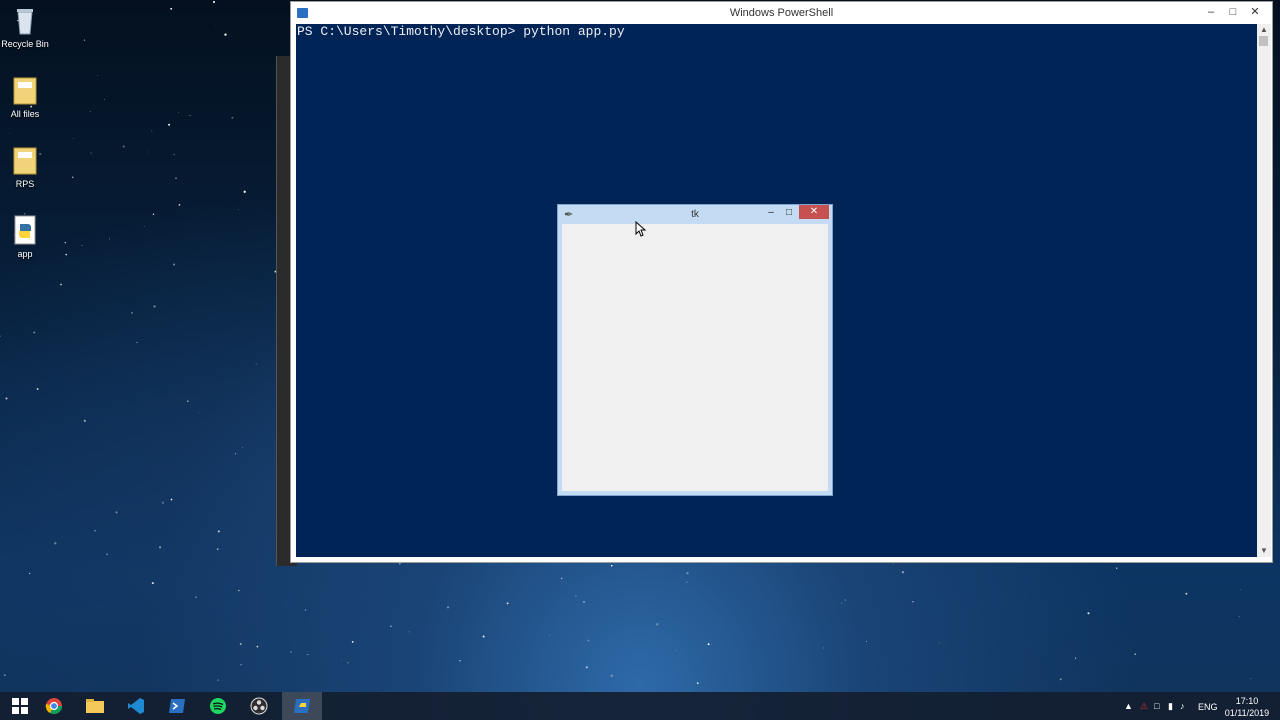  I want to click on scroll-down-arrow-icon: ▼, so click(1264, 551).